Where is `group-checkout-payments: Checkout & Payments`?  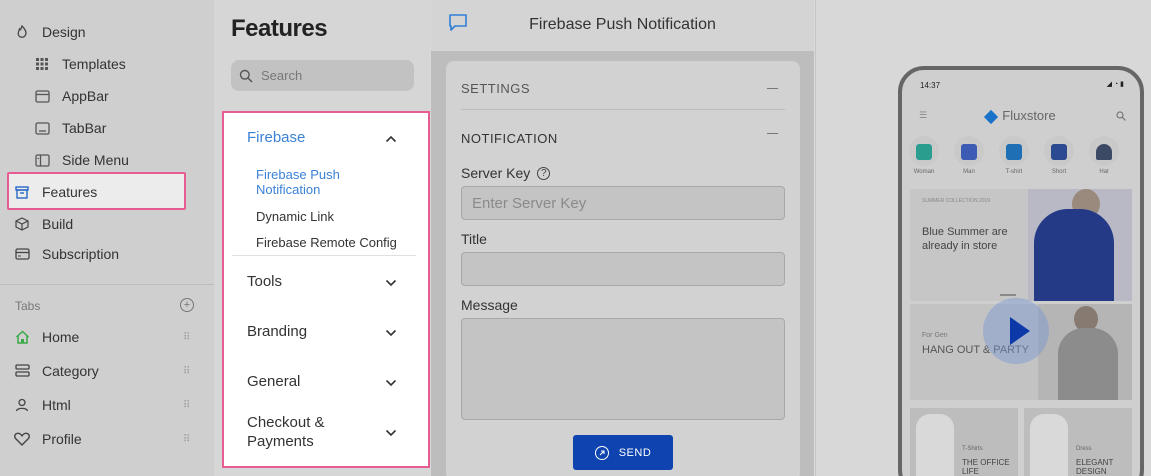 group-checkout-payments: Checkout & Payments is located at coordinates (322, 432).